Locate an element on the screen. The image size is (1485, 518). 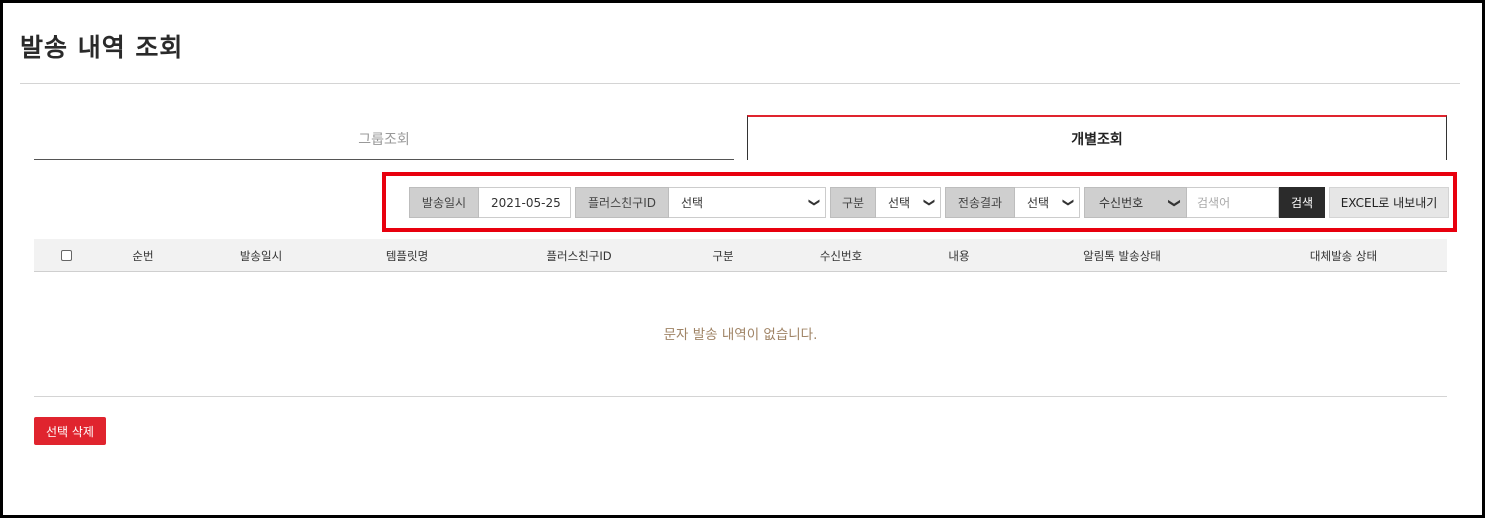
empty-table-message: 문자 발송 내역이 없습니다. is located at coordinates (740, 335).